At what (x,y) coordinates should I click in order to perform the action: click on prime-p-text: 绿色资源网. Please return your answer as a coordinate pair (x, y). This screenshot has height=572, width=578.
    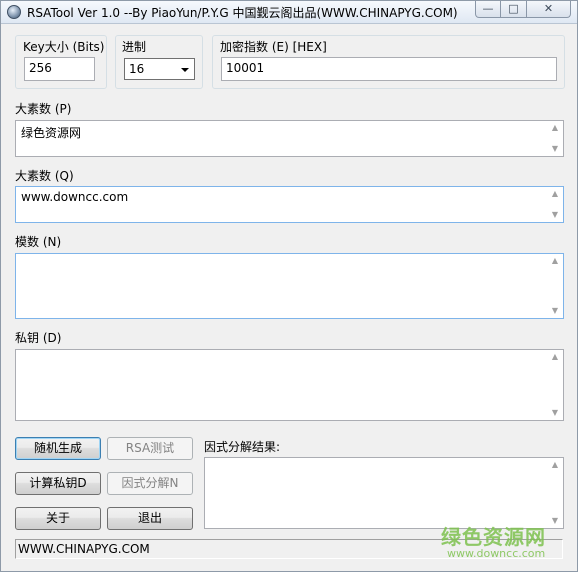
    Looking at the image, I should click on (51, 133).